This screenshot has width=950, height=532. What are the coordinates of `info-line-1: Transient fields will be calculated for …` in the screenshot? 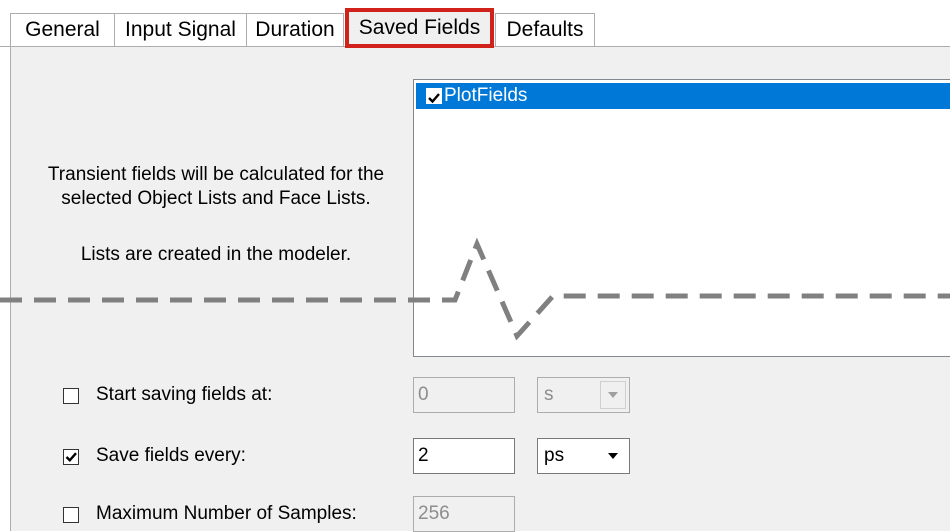 It's located at (216, 174).